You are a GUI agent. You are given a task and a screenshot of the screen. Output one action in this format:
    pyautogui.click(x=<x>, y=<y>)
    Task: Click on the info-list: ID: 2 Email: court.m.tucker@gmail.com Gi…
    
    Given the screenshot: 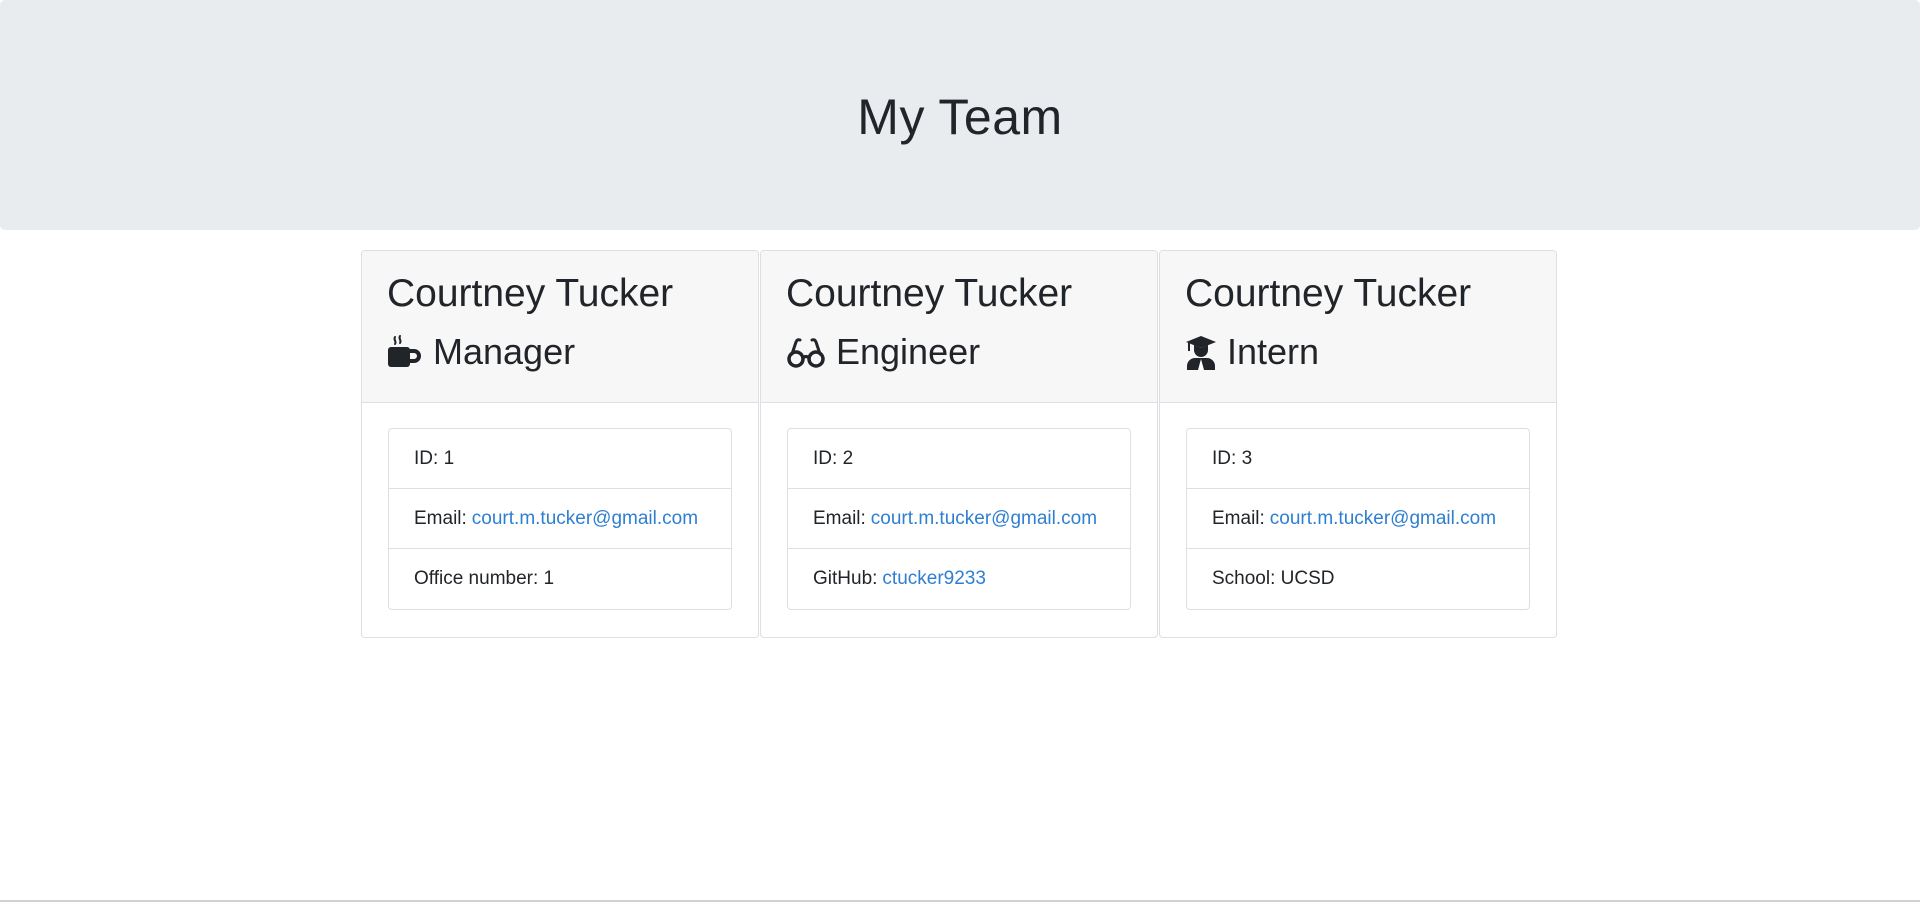 What is the action you would take?
    pyautogui.click(x=959, y=519)
    